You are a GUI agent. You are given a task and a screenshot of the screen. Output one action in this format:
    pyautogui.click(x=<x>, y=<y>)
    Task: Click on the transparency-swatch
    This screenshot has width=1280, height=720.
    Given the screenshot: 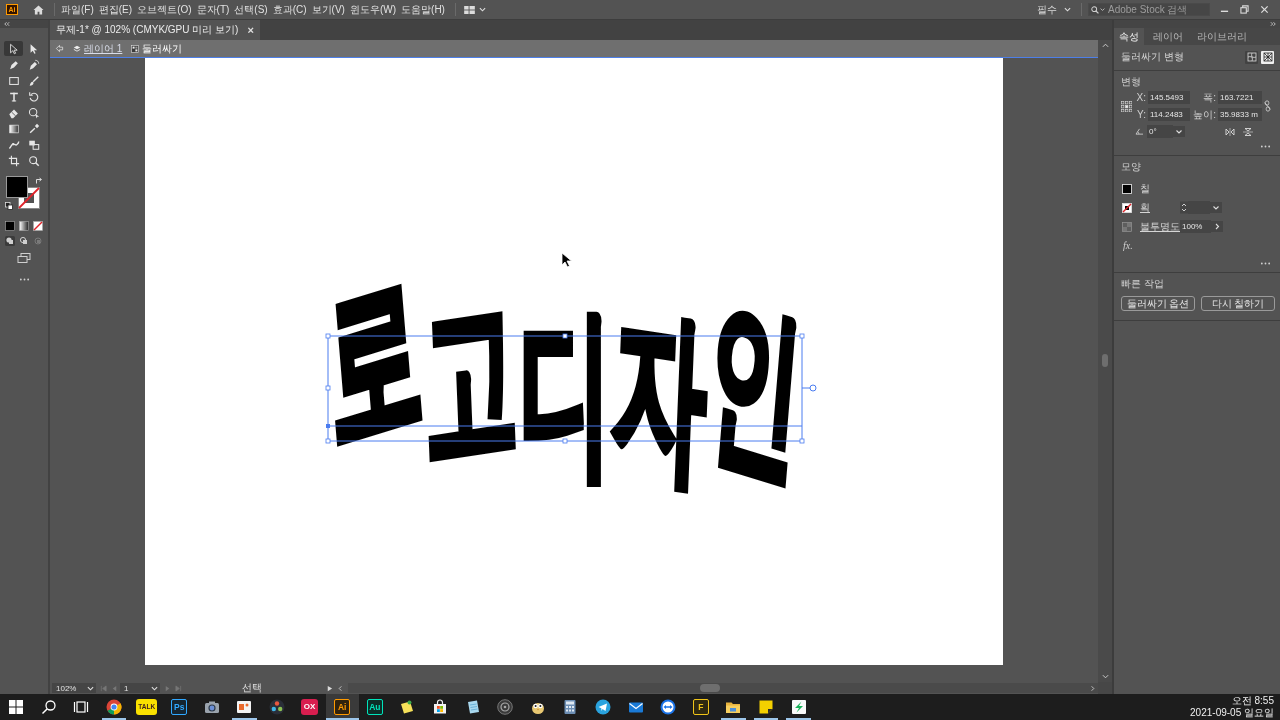 What is the action you would take?
    pyautogui.click(x=1127, y=226)
    